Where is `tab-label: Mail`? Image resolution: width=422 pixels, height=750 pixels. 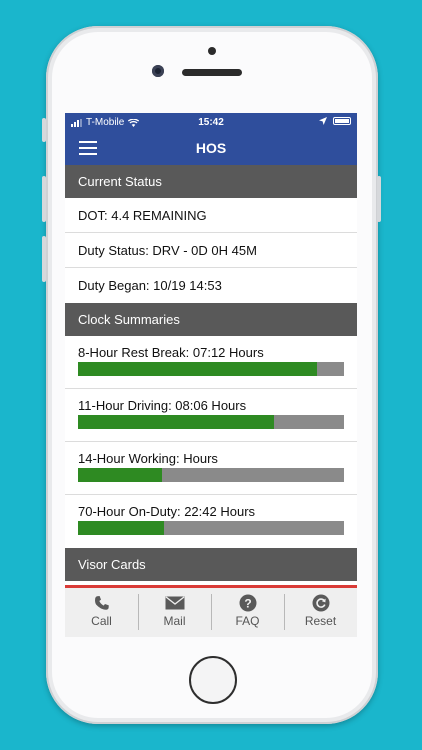
tab-label: Mail is located at coordinates (174, 621).